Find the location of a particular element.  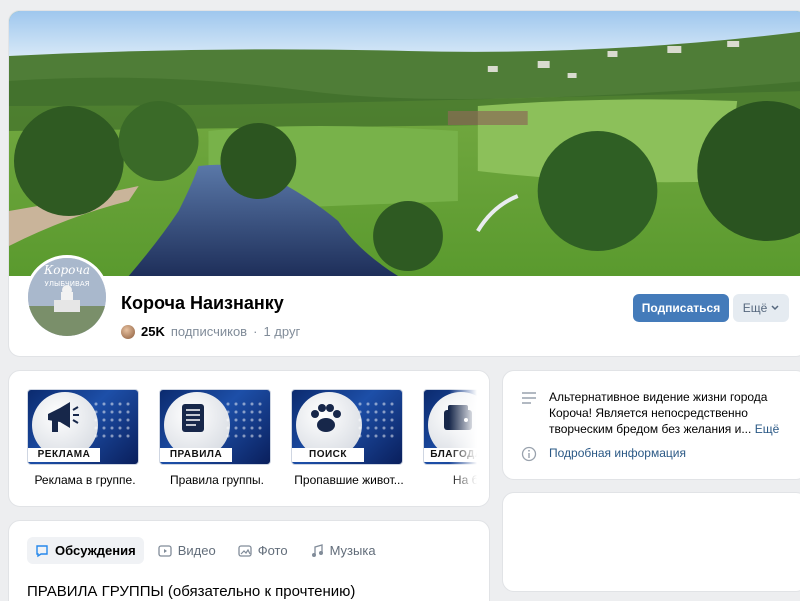

tab-video: Видео is located at coordinates (187, 550).